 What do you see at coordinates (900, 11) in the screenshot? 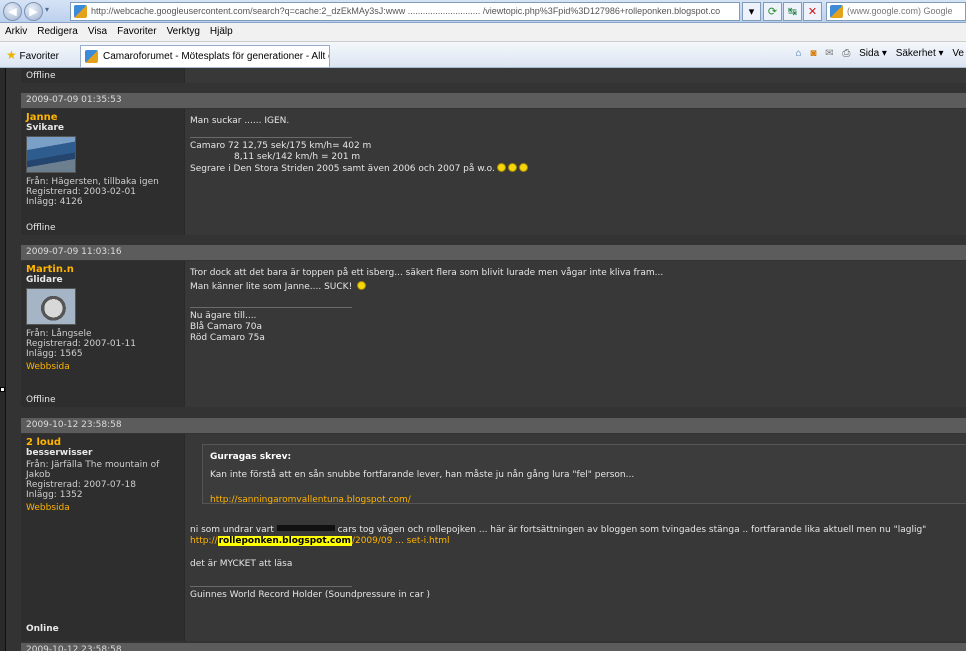
I see `search-placeholder: (www.google.com) Google` at bounding box center [900, 11].